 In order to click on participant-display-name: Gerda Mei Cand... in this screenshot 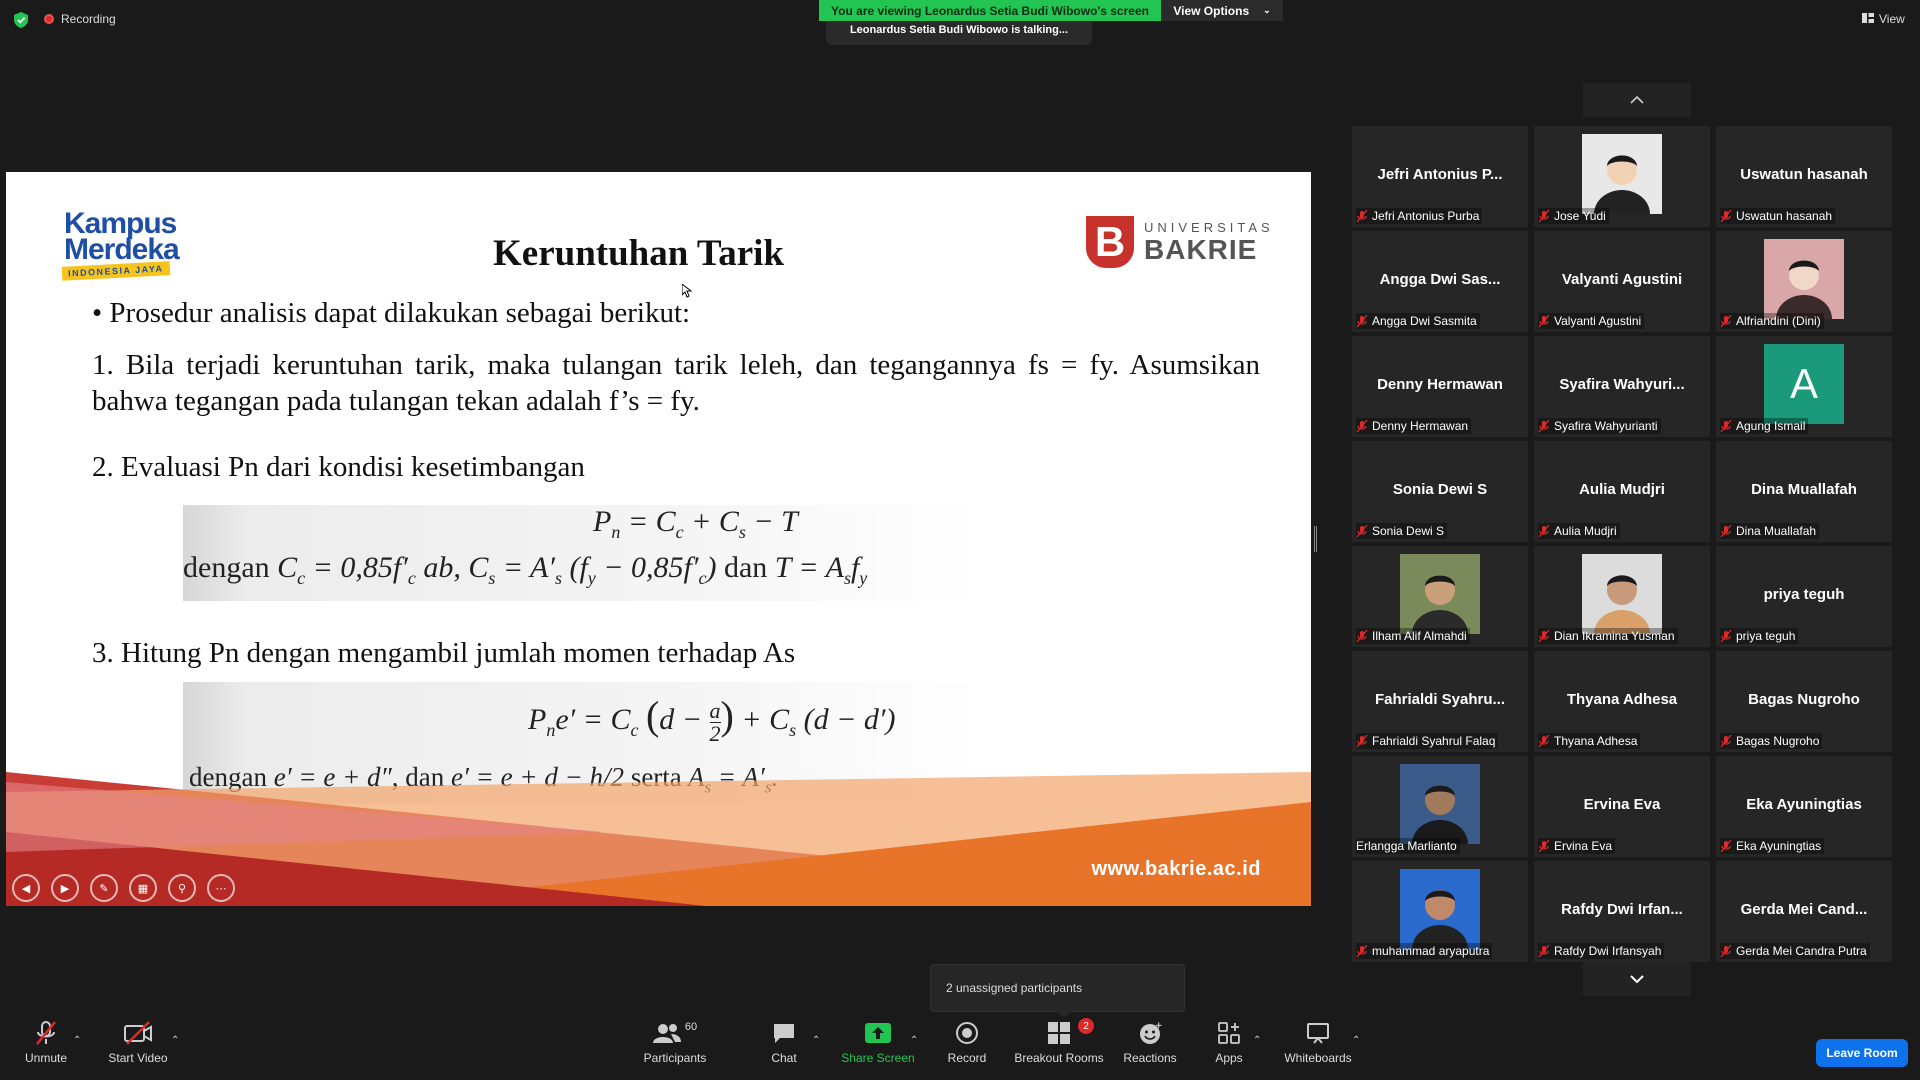, I will do `click(1804, 909)`.